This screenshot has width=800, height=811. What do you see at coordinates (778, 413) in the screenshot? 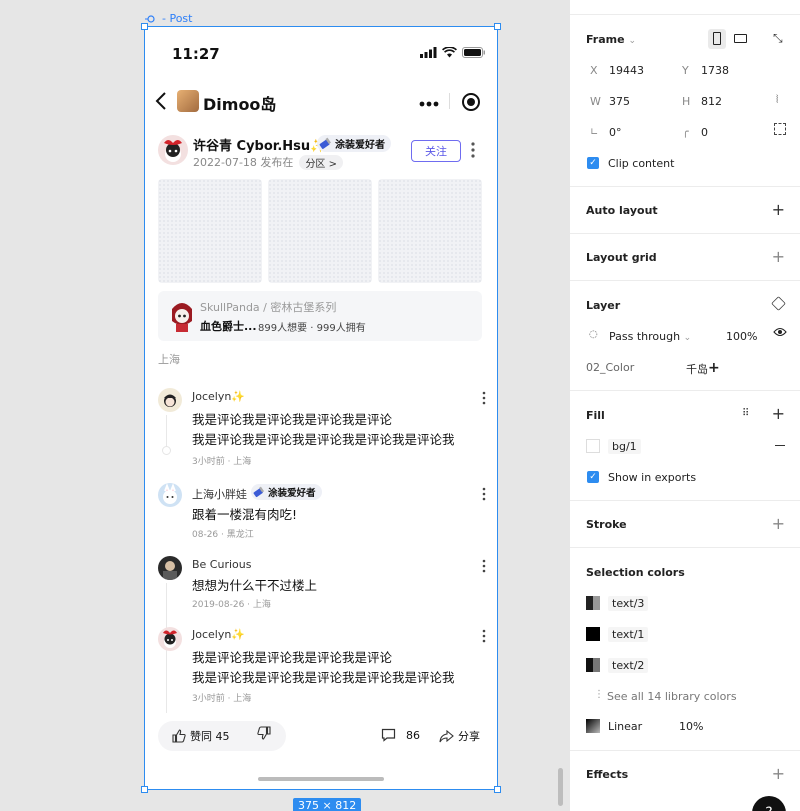
I see `add-fill-icon: +` at bounding box center [778, 413].